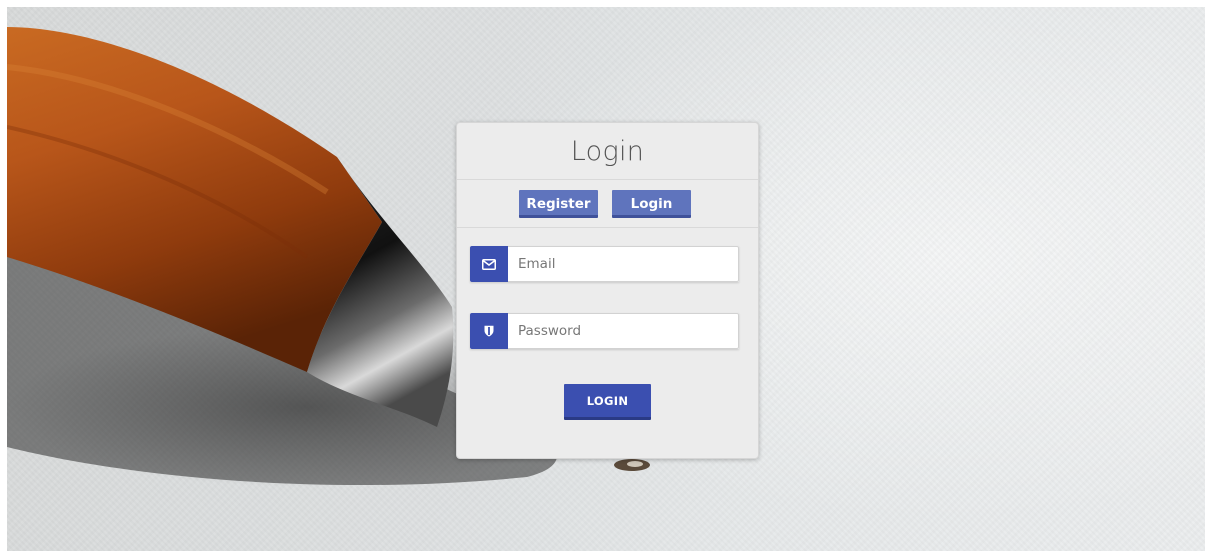 The width and height of the screenshot is (1205, 551). Describe the element at coordinates (607, 402) in the screenshot. I see `login-submit-button: LOGIN` at that location.